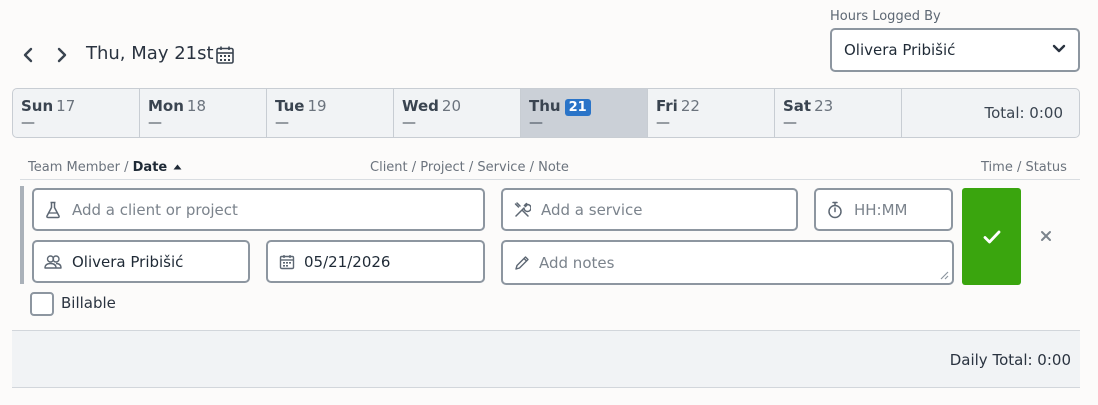 This screenshot has height=405, width=1098. What do you see at coordinates (258, 209) in the screenshot?
I see `client-project-input: Add a client or project` at bounding box center [258, 209].